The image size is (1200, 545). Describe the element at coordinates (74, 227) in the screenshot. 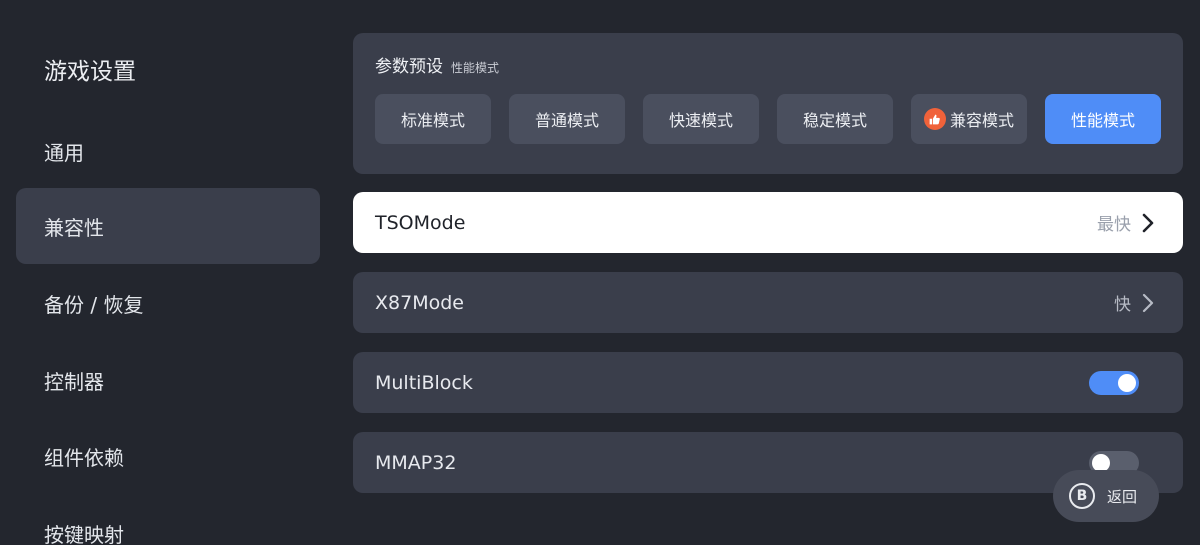

I see `sidebar-item-label: 兼容性` at that location.